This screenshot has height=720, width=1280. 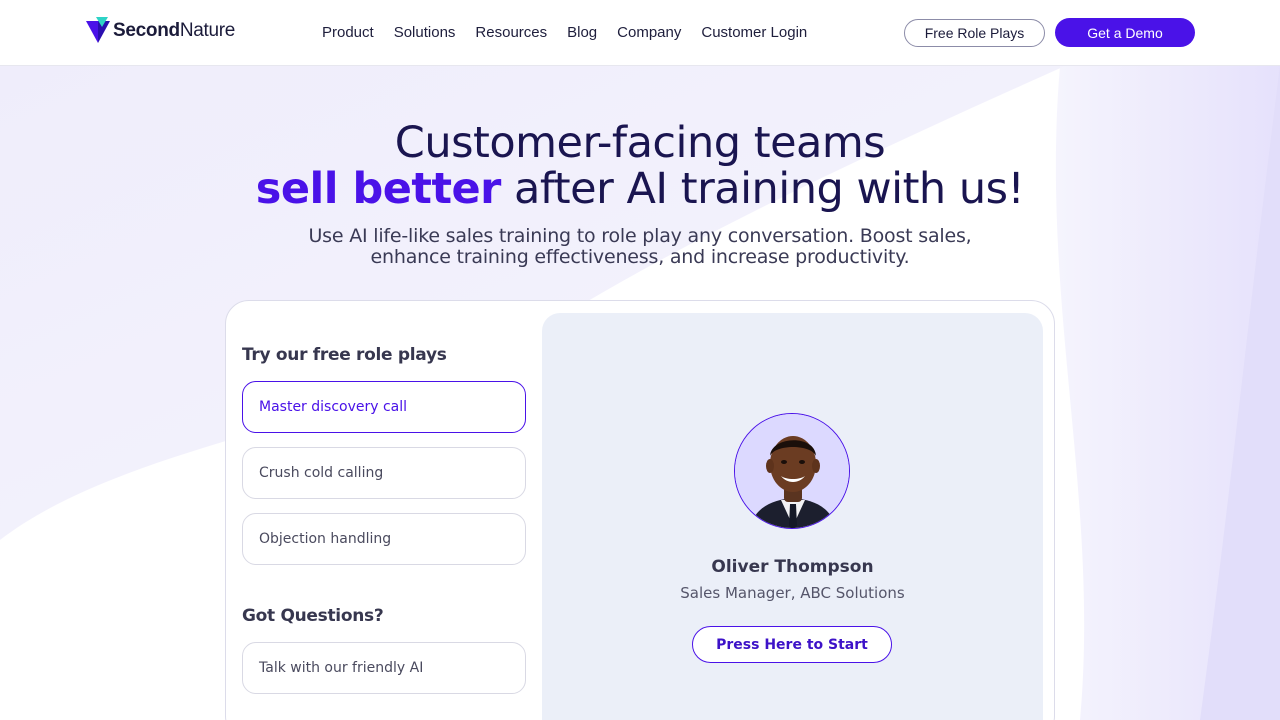 I want to click on hero-heading-line2: sell better after AI training with us!, so click(x=640, y=189).